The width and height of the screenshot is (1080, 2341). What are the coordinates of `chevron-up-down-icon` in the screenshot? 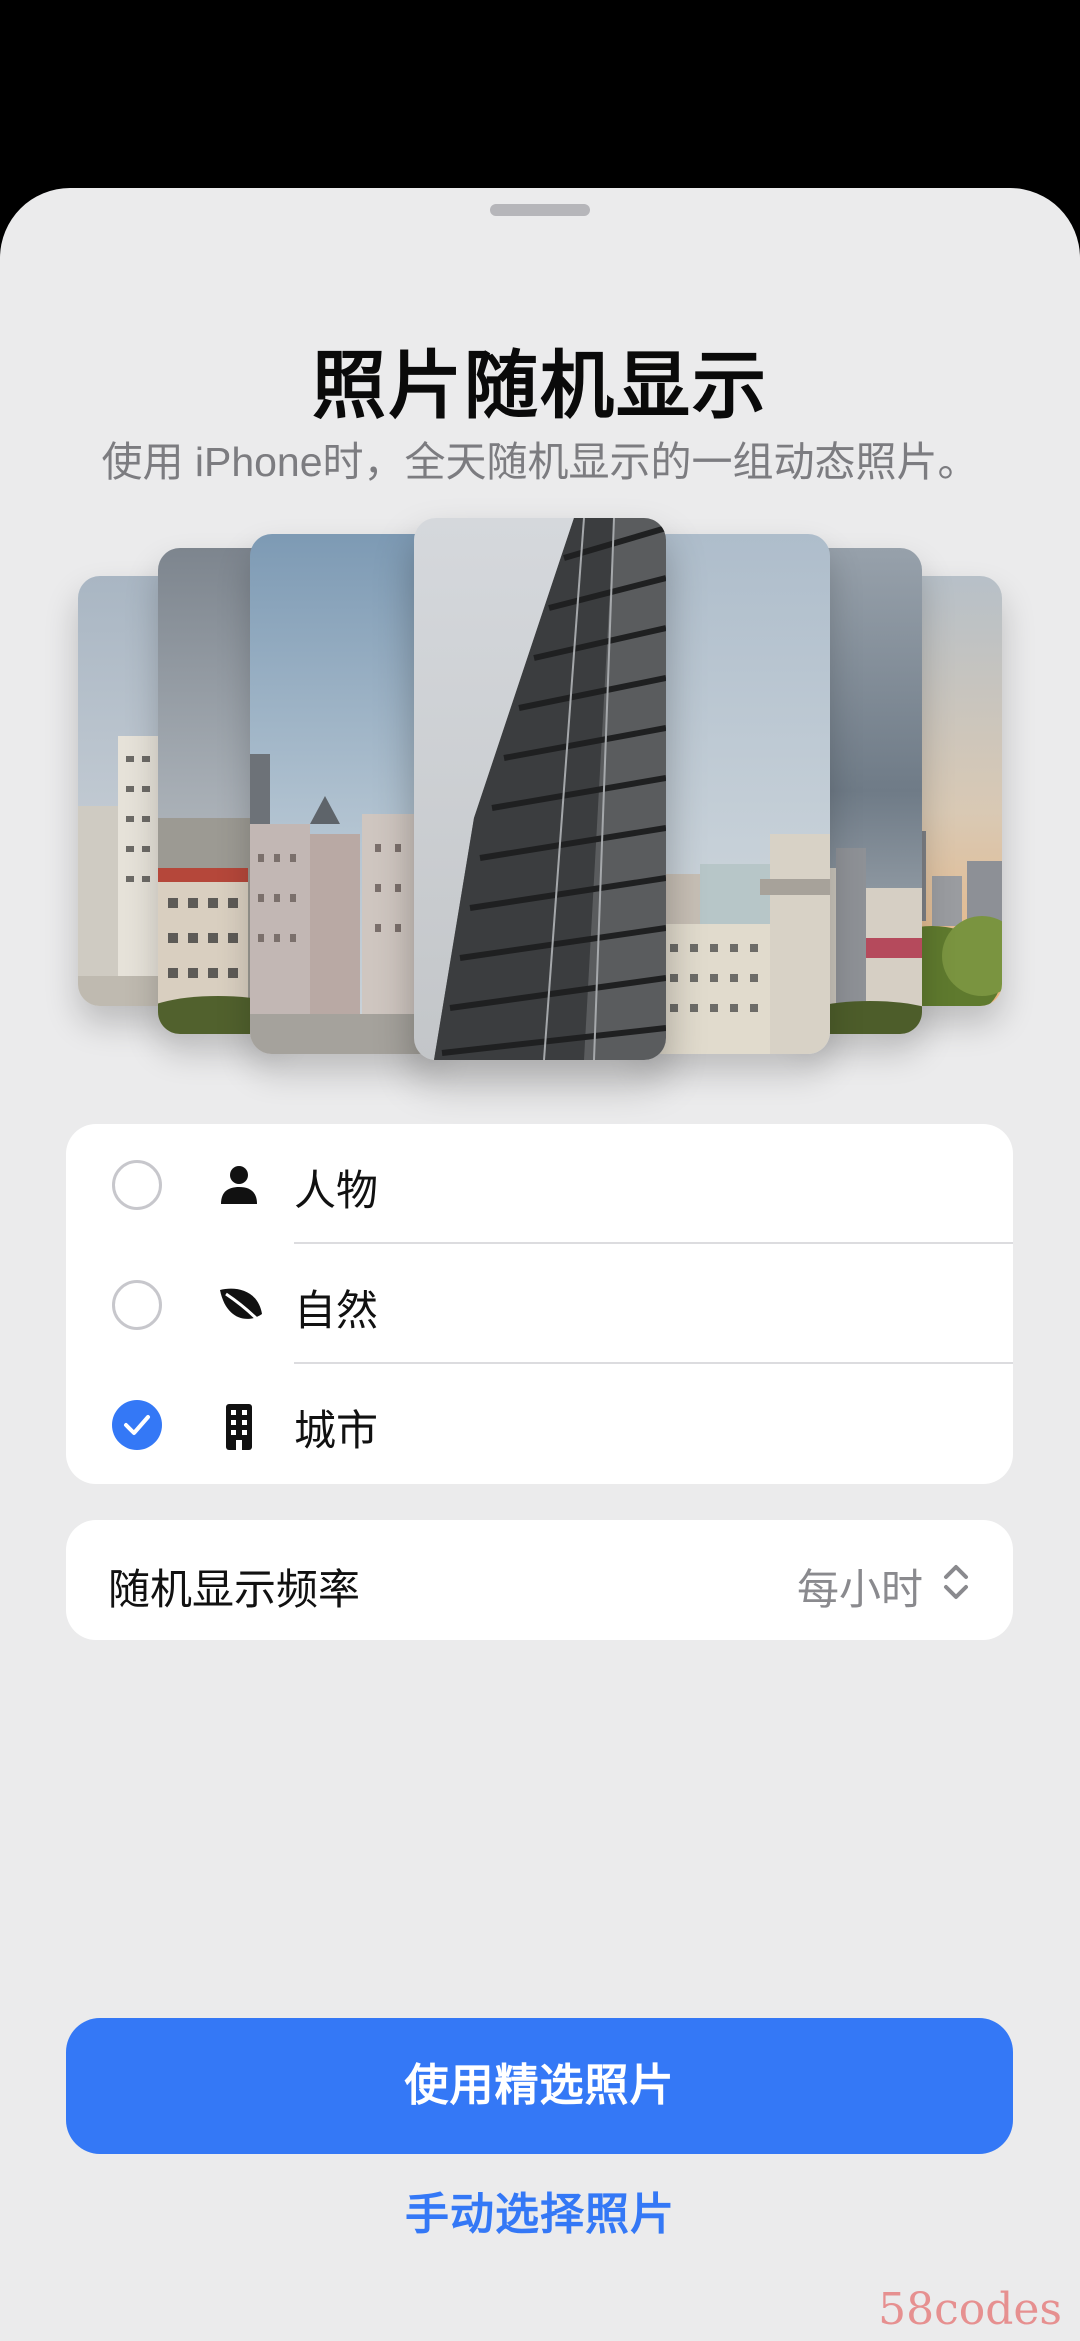 It's located at (956, 1582).